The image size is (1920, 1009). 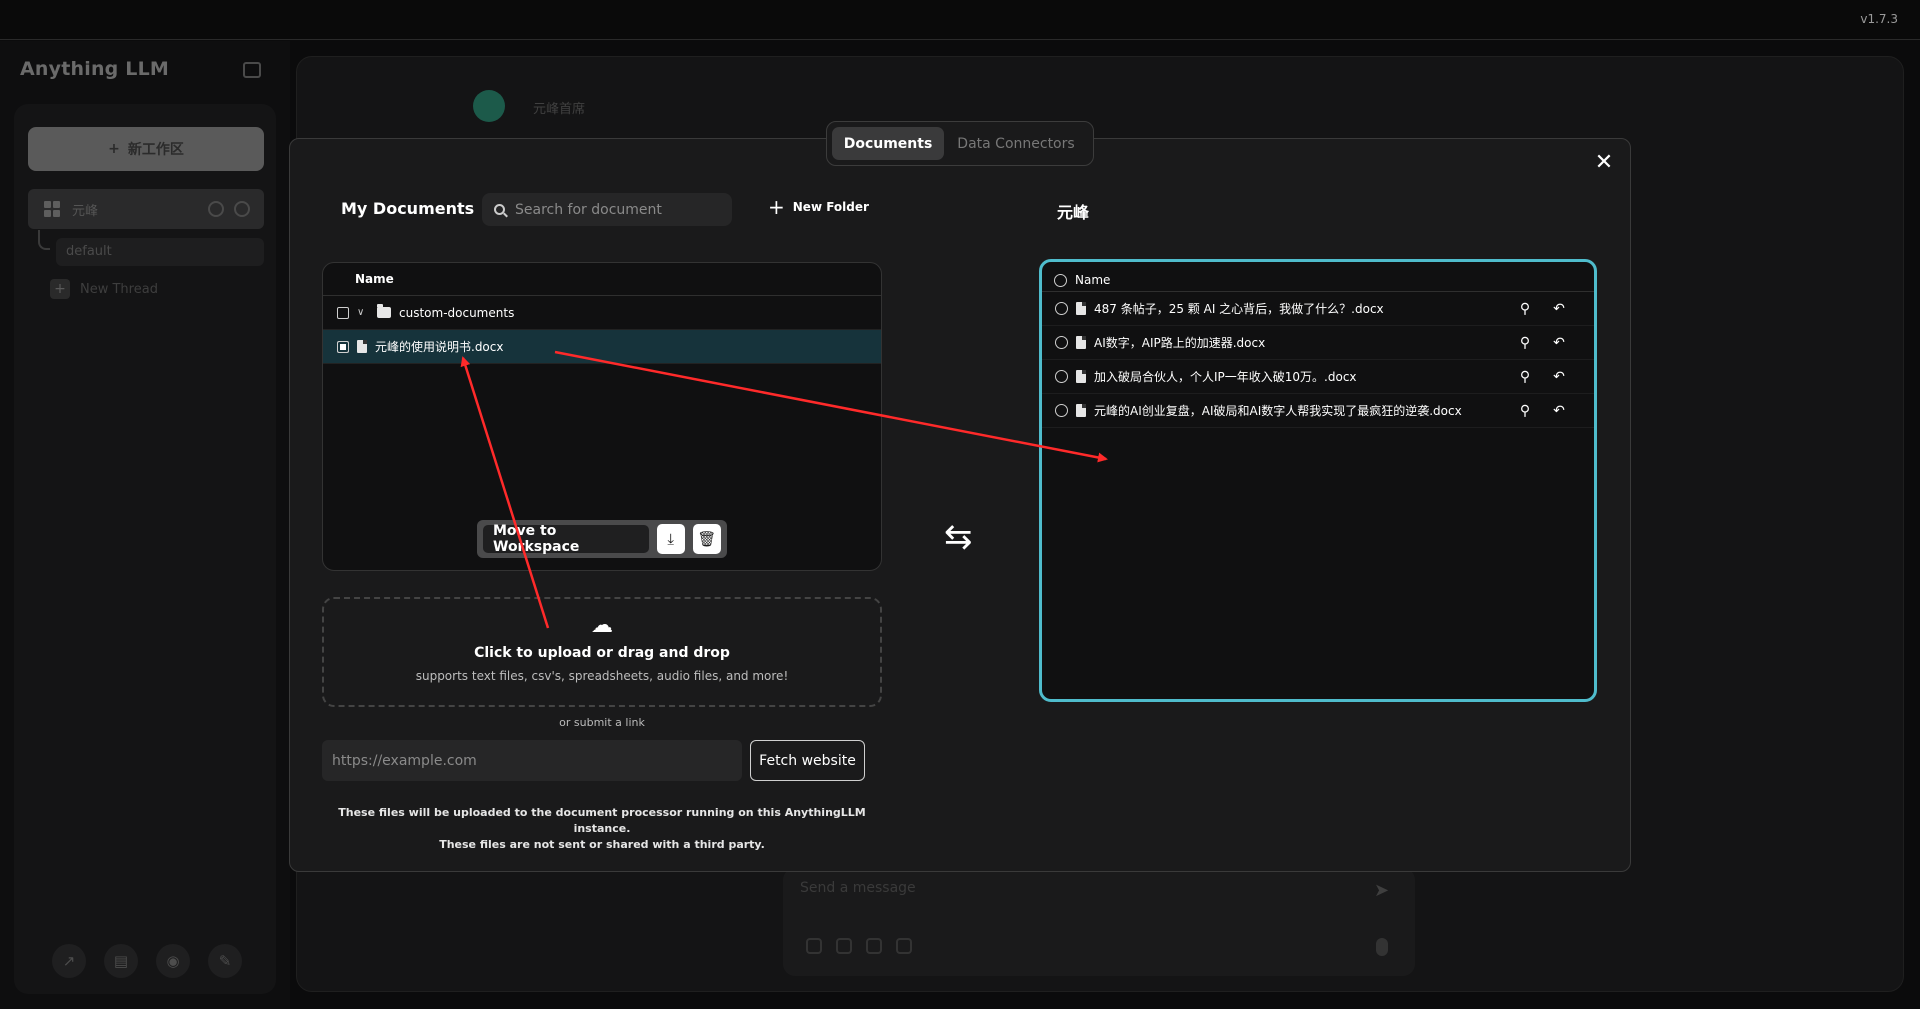 I want to click on folder-icon, so click(x=384, y=311).